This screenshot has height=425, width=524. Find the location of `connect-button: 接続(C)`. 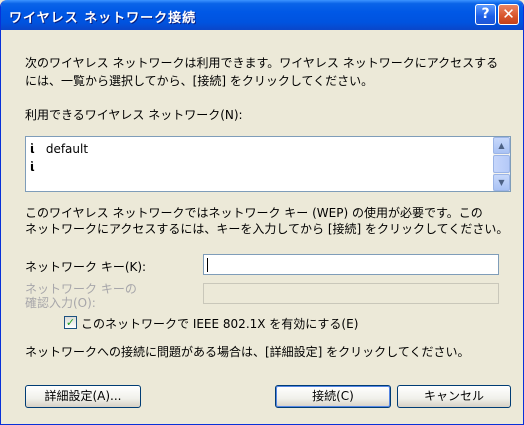

connect-button: 接続(C) is located at coordinates (333, 396).